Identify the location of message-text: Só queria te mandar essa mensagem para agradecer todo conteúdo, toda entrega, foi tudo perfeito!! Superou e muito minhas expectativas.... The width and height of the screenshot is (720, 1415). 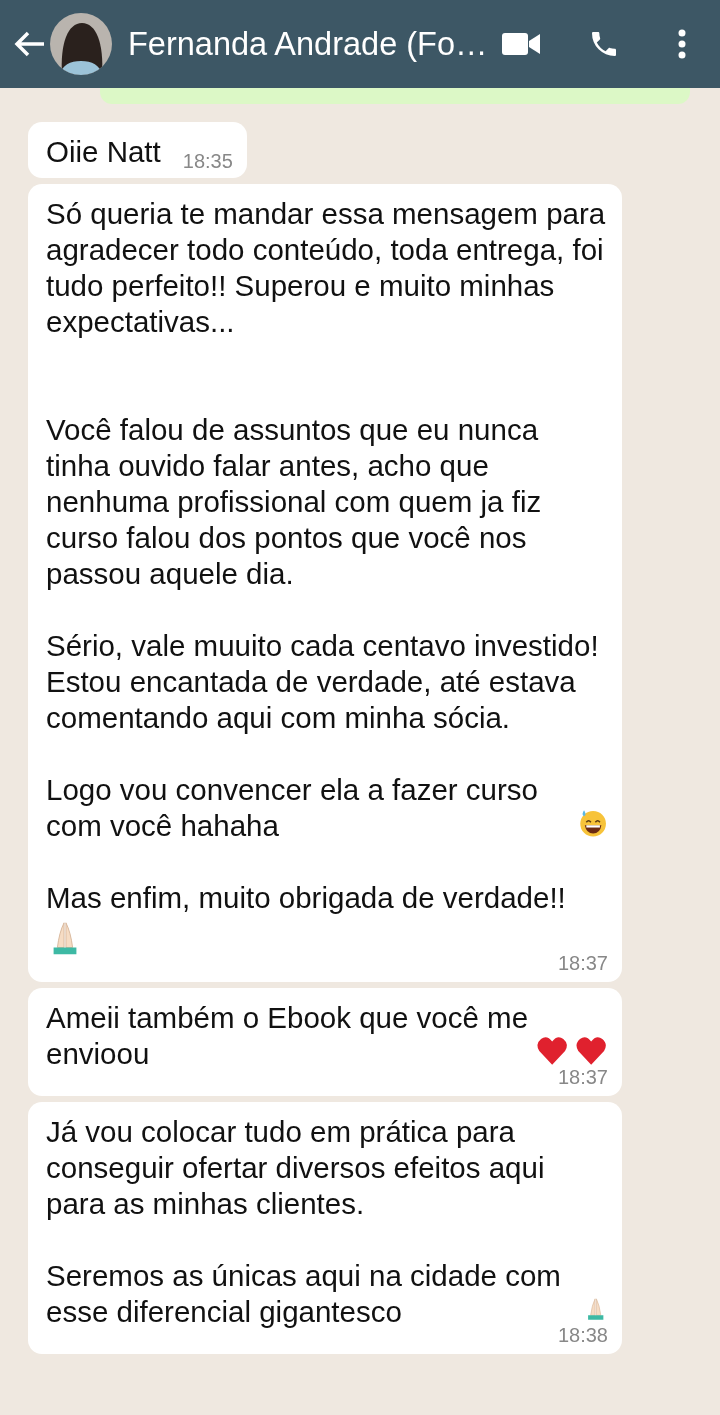
(326, 268).